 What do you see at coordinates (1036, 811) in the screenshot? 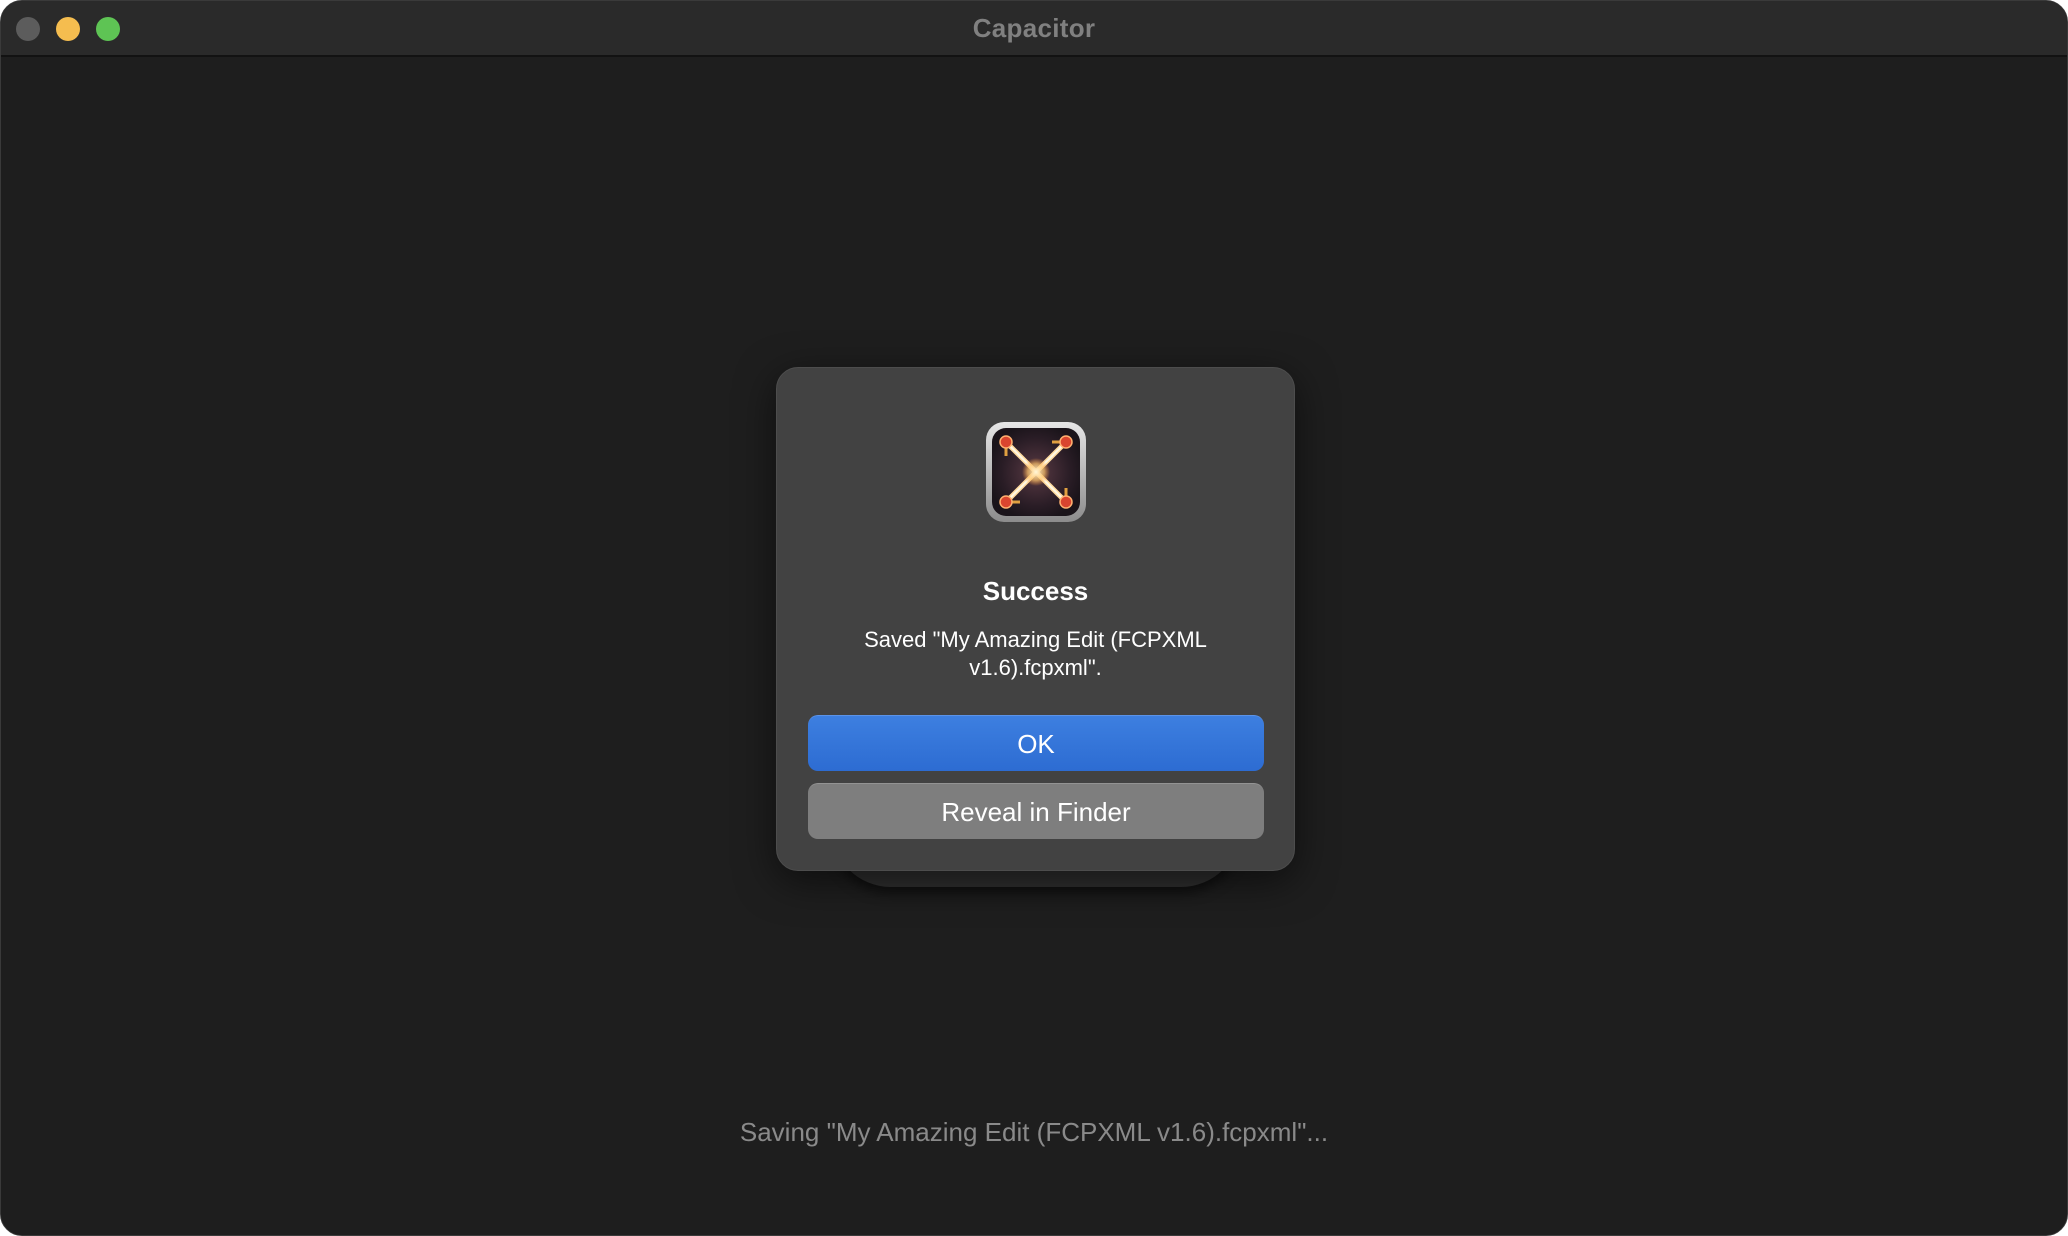
I see `reveal-in-finder-button: Reveal in Finder` at bounding box center [1036, 811].